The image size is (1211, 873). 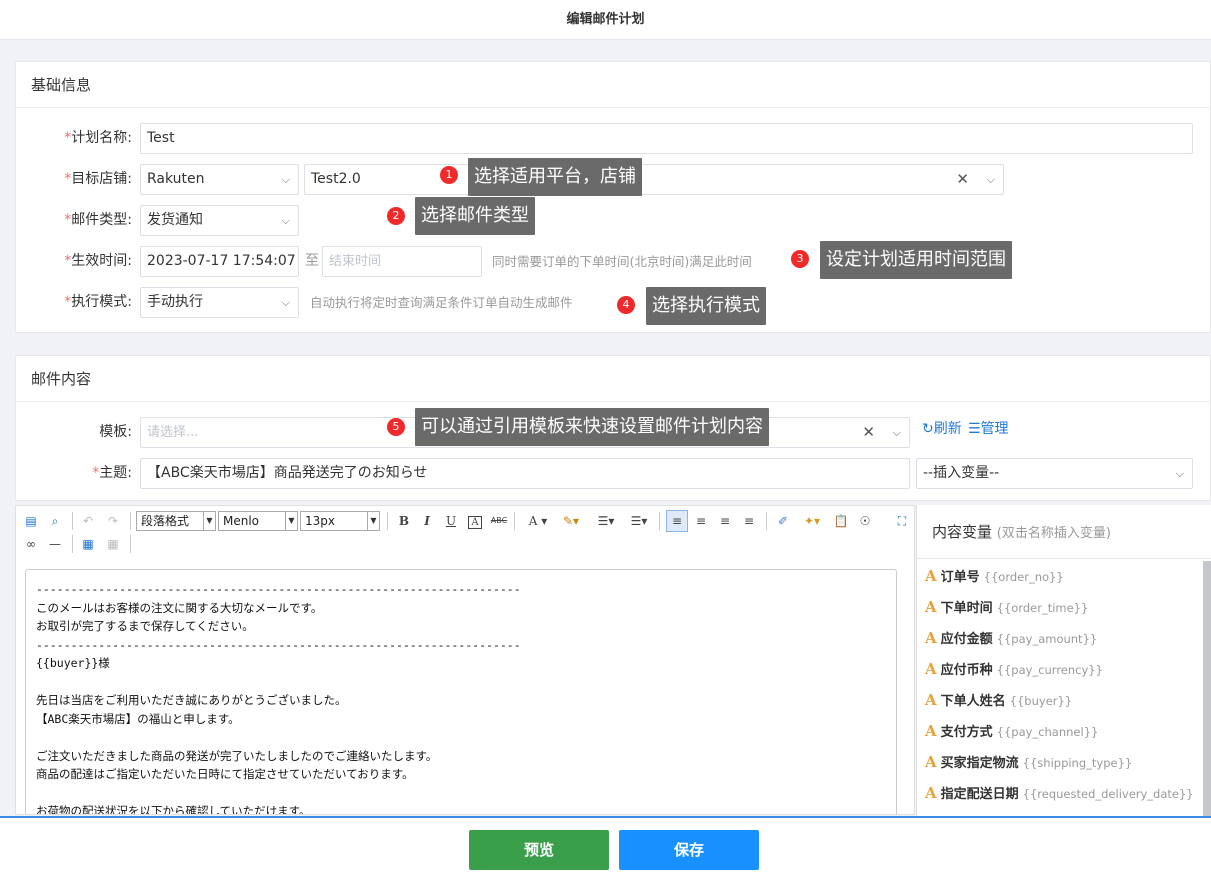 What do you see at coordinates (525, 473) in the screenshot?
I see `subject-input: 【ABC楽天市場店】商品発送完了のお知らせ` at bounding box center [525, 473].